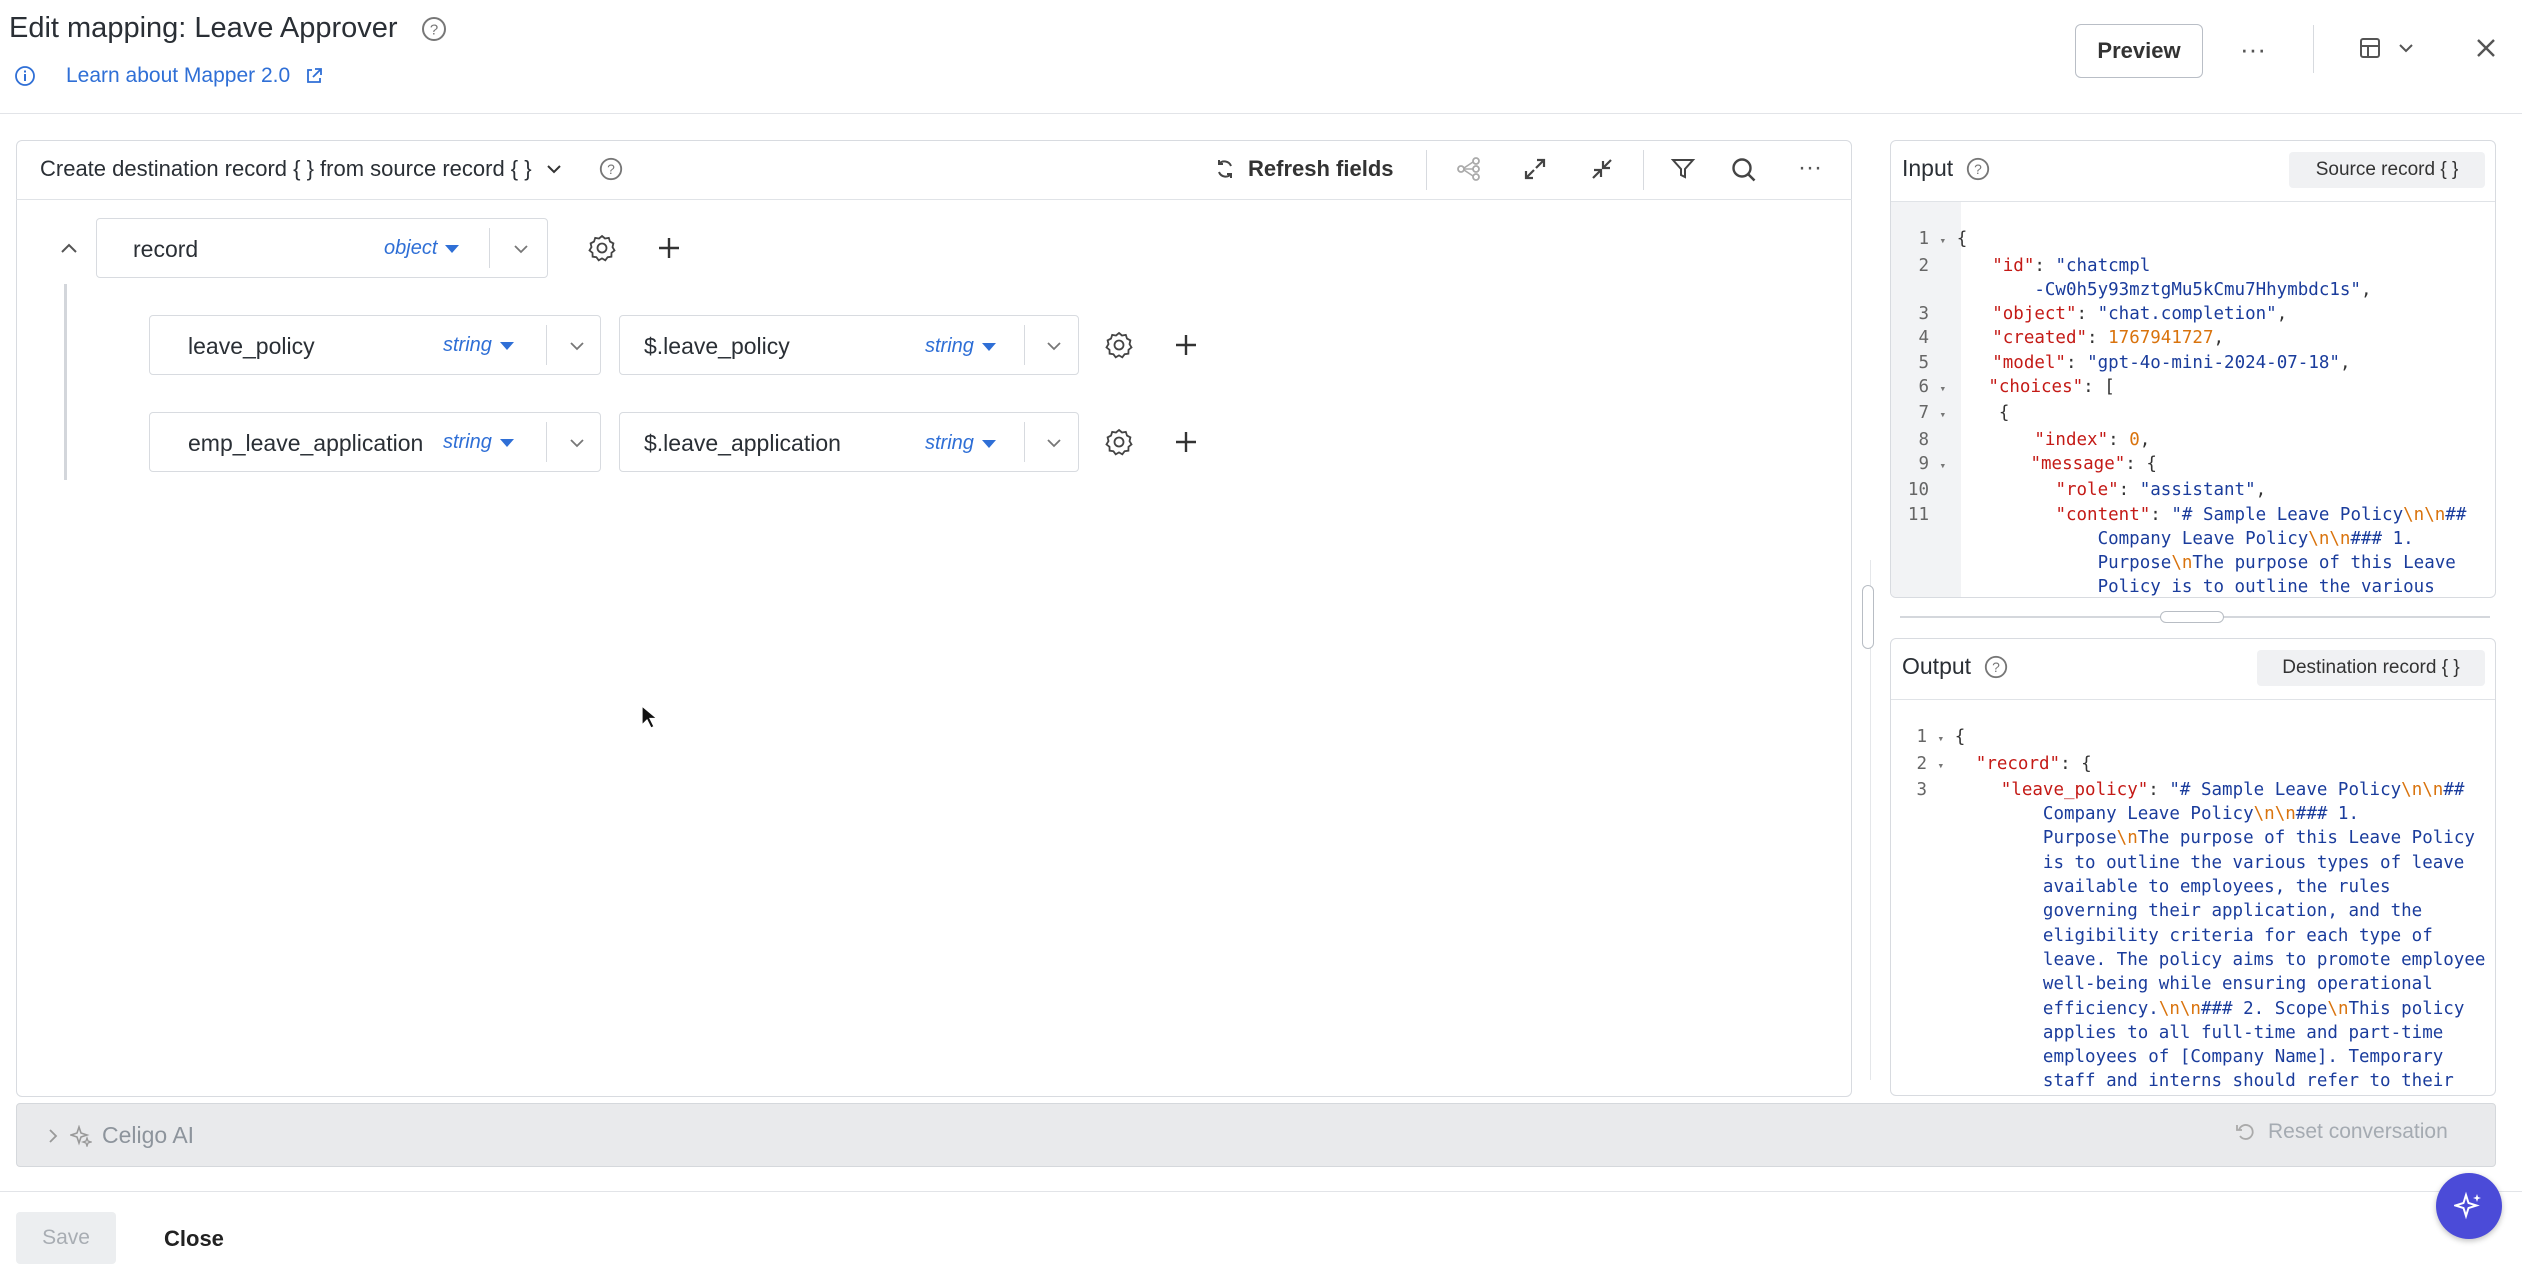  I want to click on source-record-button: Source record { }, so click(2387, 170).